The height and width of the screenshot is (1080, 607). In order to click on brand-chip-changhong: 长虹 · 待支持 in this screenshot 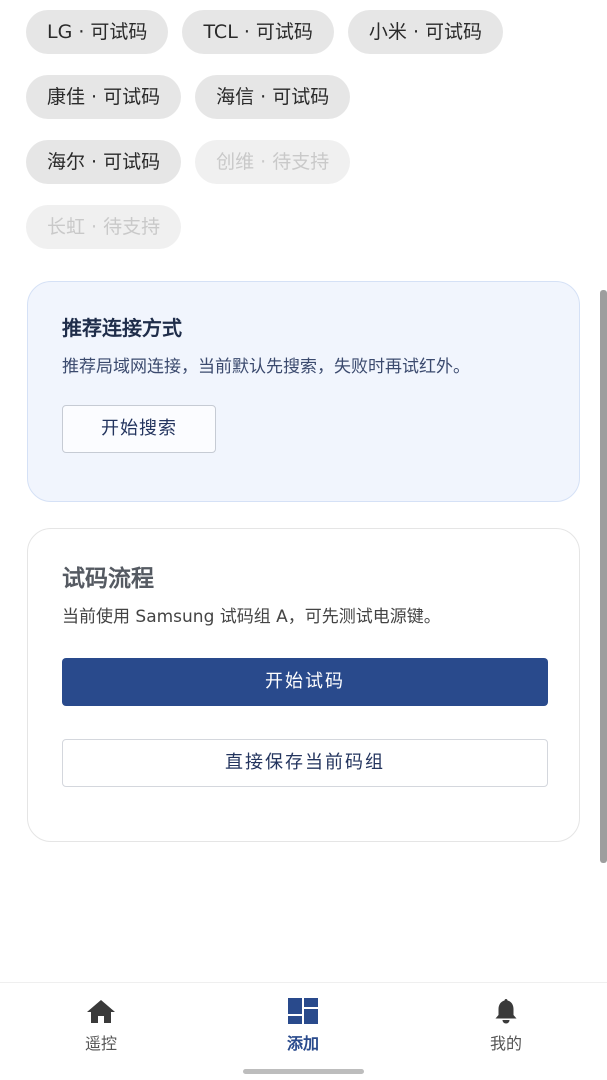, I will do `click(104, 227)`.